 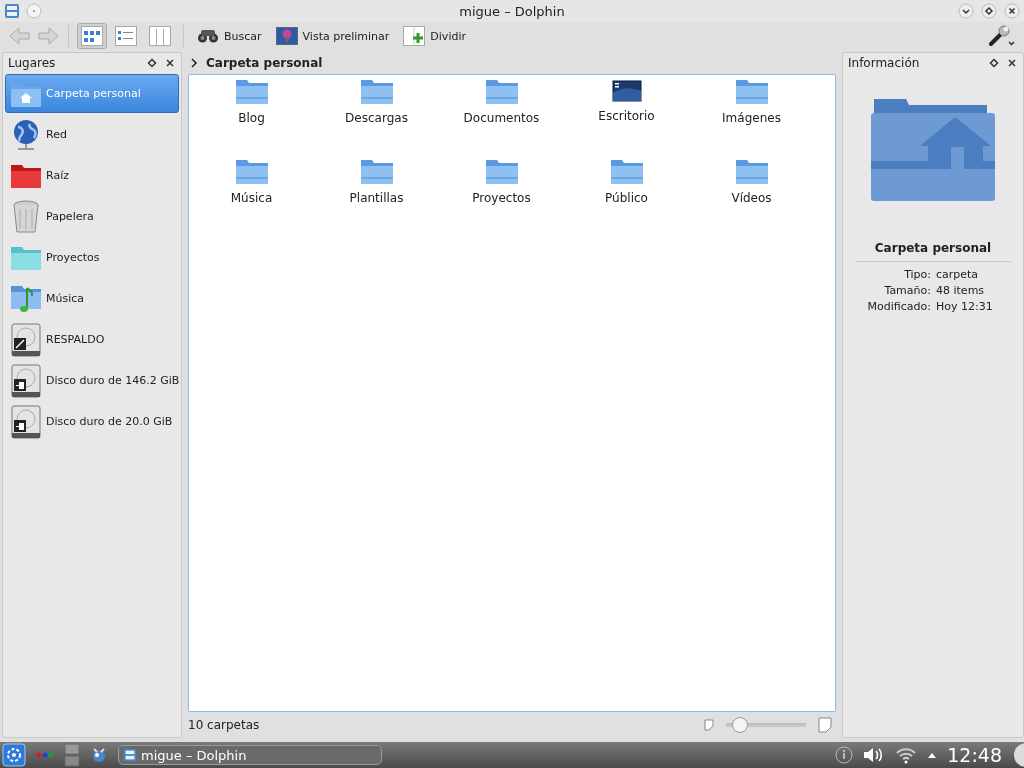 What do you see at coordinates (92, 380) in the screenshot?
I see `place-item: Disco duro de 146.2 GiB` at bounding box center [92, 380].